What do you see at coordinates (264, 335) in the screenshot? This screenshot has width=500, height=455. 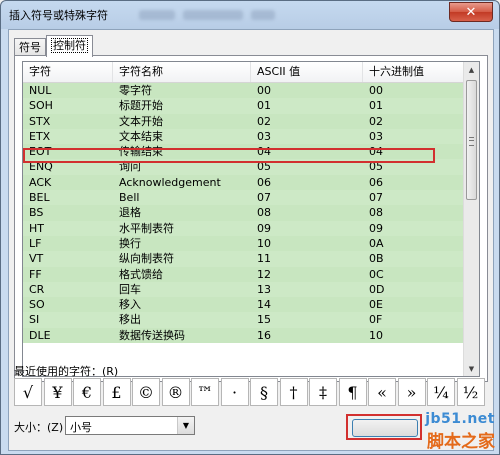 I see `row-ascii: 16` at bounding box center [264, 335].